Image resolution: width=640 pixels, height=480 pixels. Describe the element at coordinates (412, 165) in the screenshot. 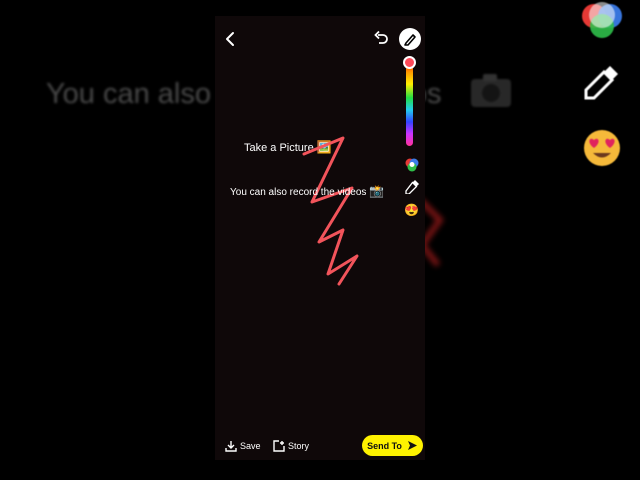

I see `palette-icon` at that location.